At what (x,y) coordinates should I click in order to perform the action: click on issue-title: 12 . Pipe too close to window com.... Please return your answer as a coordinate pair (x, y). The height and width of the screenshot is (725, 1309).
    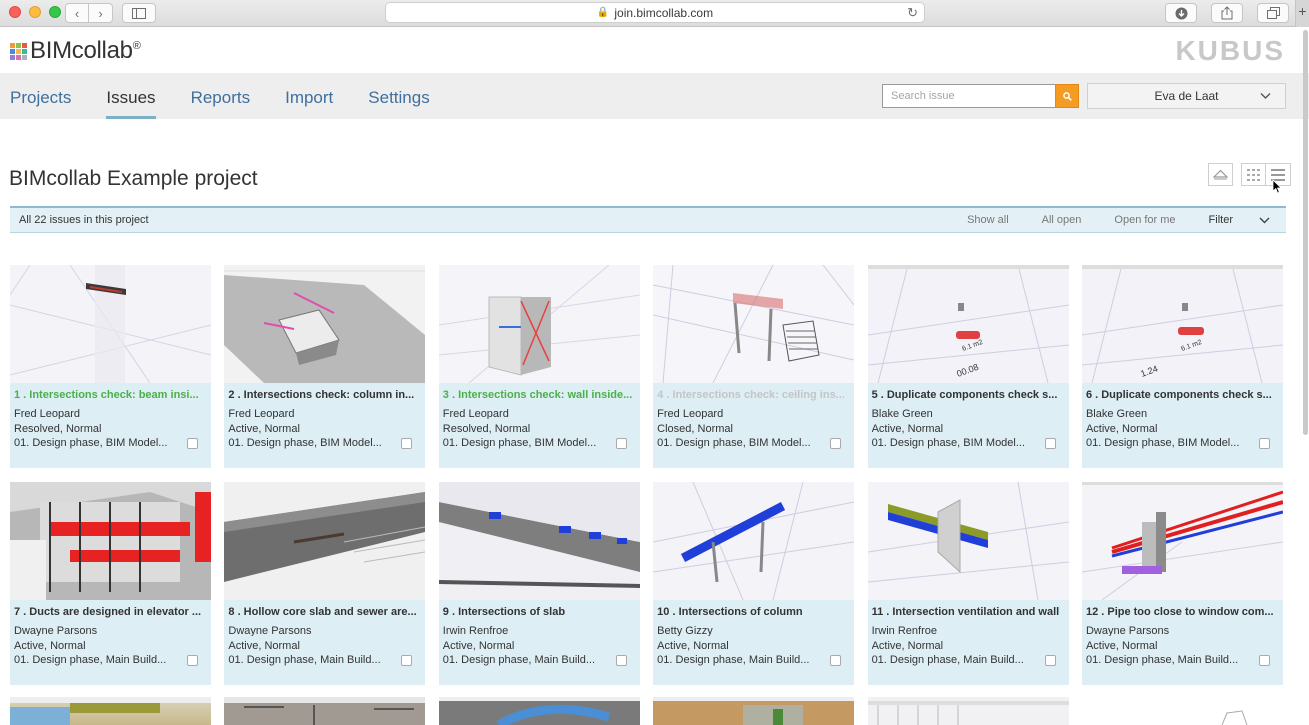
    Looking at the image, I should click on (1182, 613).